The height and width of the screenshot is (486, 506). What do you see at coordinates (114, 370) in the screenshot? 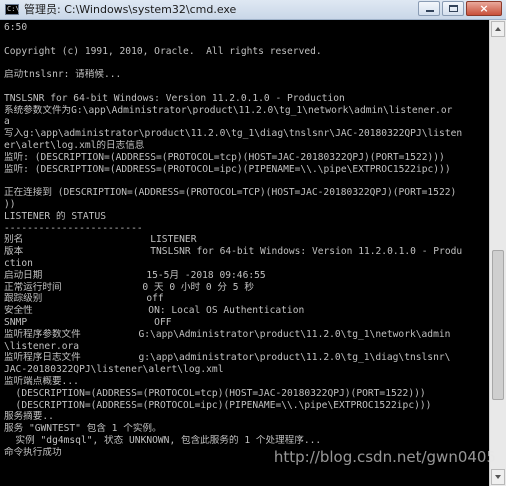
I see `console-line: JAC-20180322QPJ\listener\alert\log.xml` at bounding box center [114, 370].